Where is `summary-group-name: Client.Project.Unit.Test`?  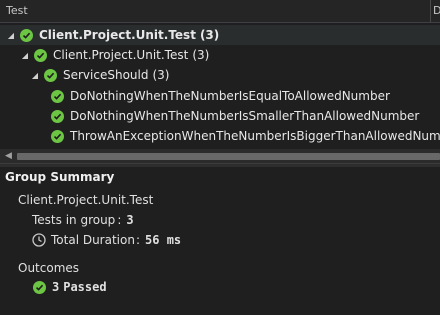 summary-group-name: Client.Project.Unit.Test is located at coordinates (85, 200).